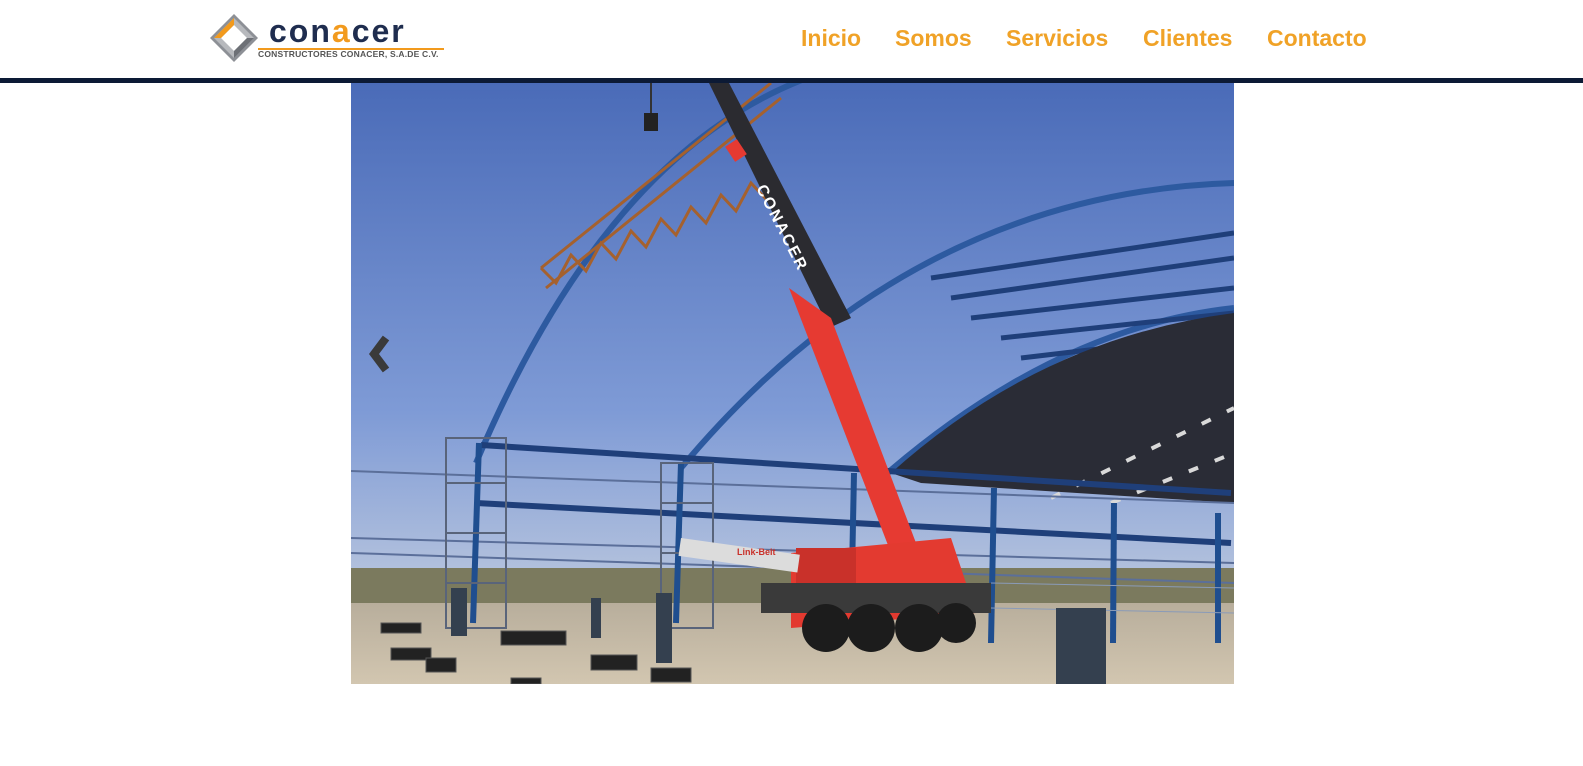 The width and height of the screenshot is (1583, 766). Describe the element at coordinates (756, 552) in the screenshot. I see `crane-brand-text: Link-Belt` at that location.